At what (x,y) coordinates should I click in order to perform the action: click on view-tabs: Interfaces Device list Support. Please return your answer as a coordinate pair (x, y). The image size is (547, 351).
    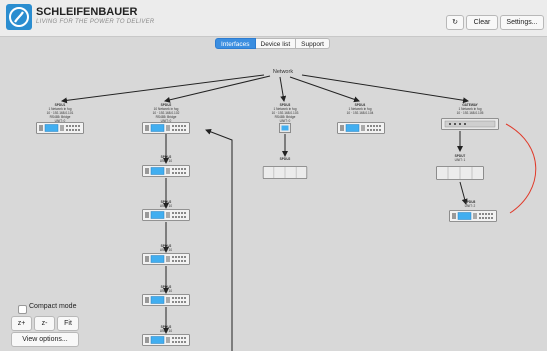
    Looking at the image, I should click on (272, 43).